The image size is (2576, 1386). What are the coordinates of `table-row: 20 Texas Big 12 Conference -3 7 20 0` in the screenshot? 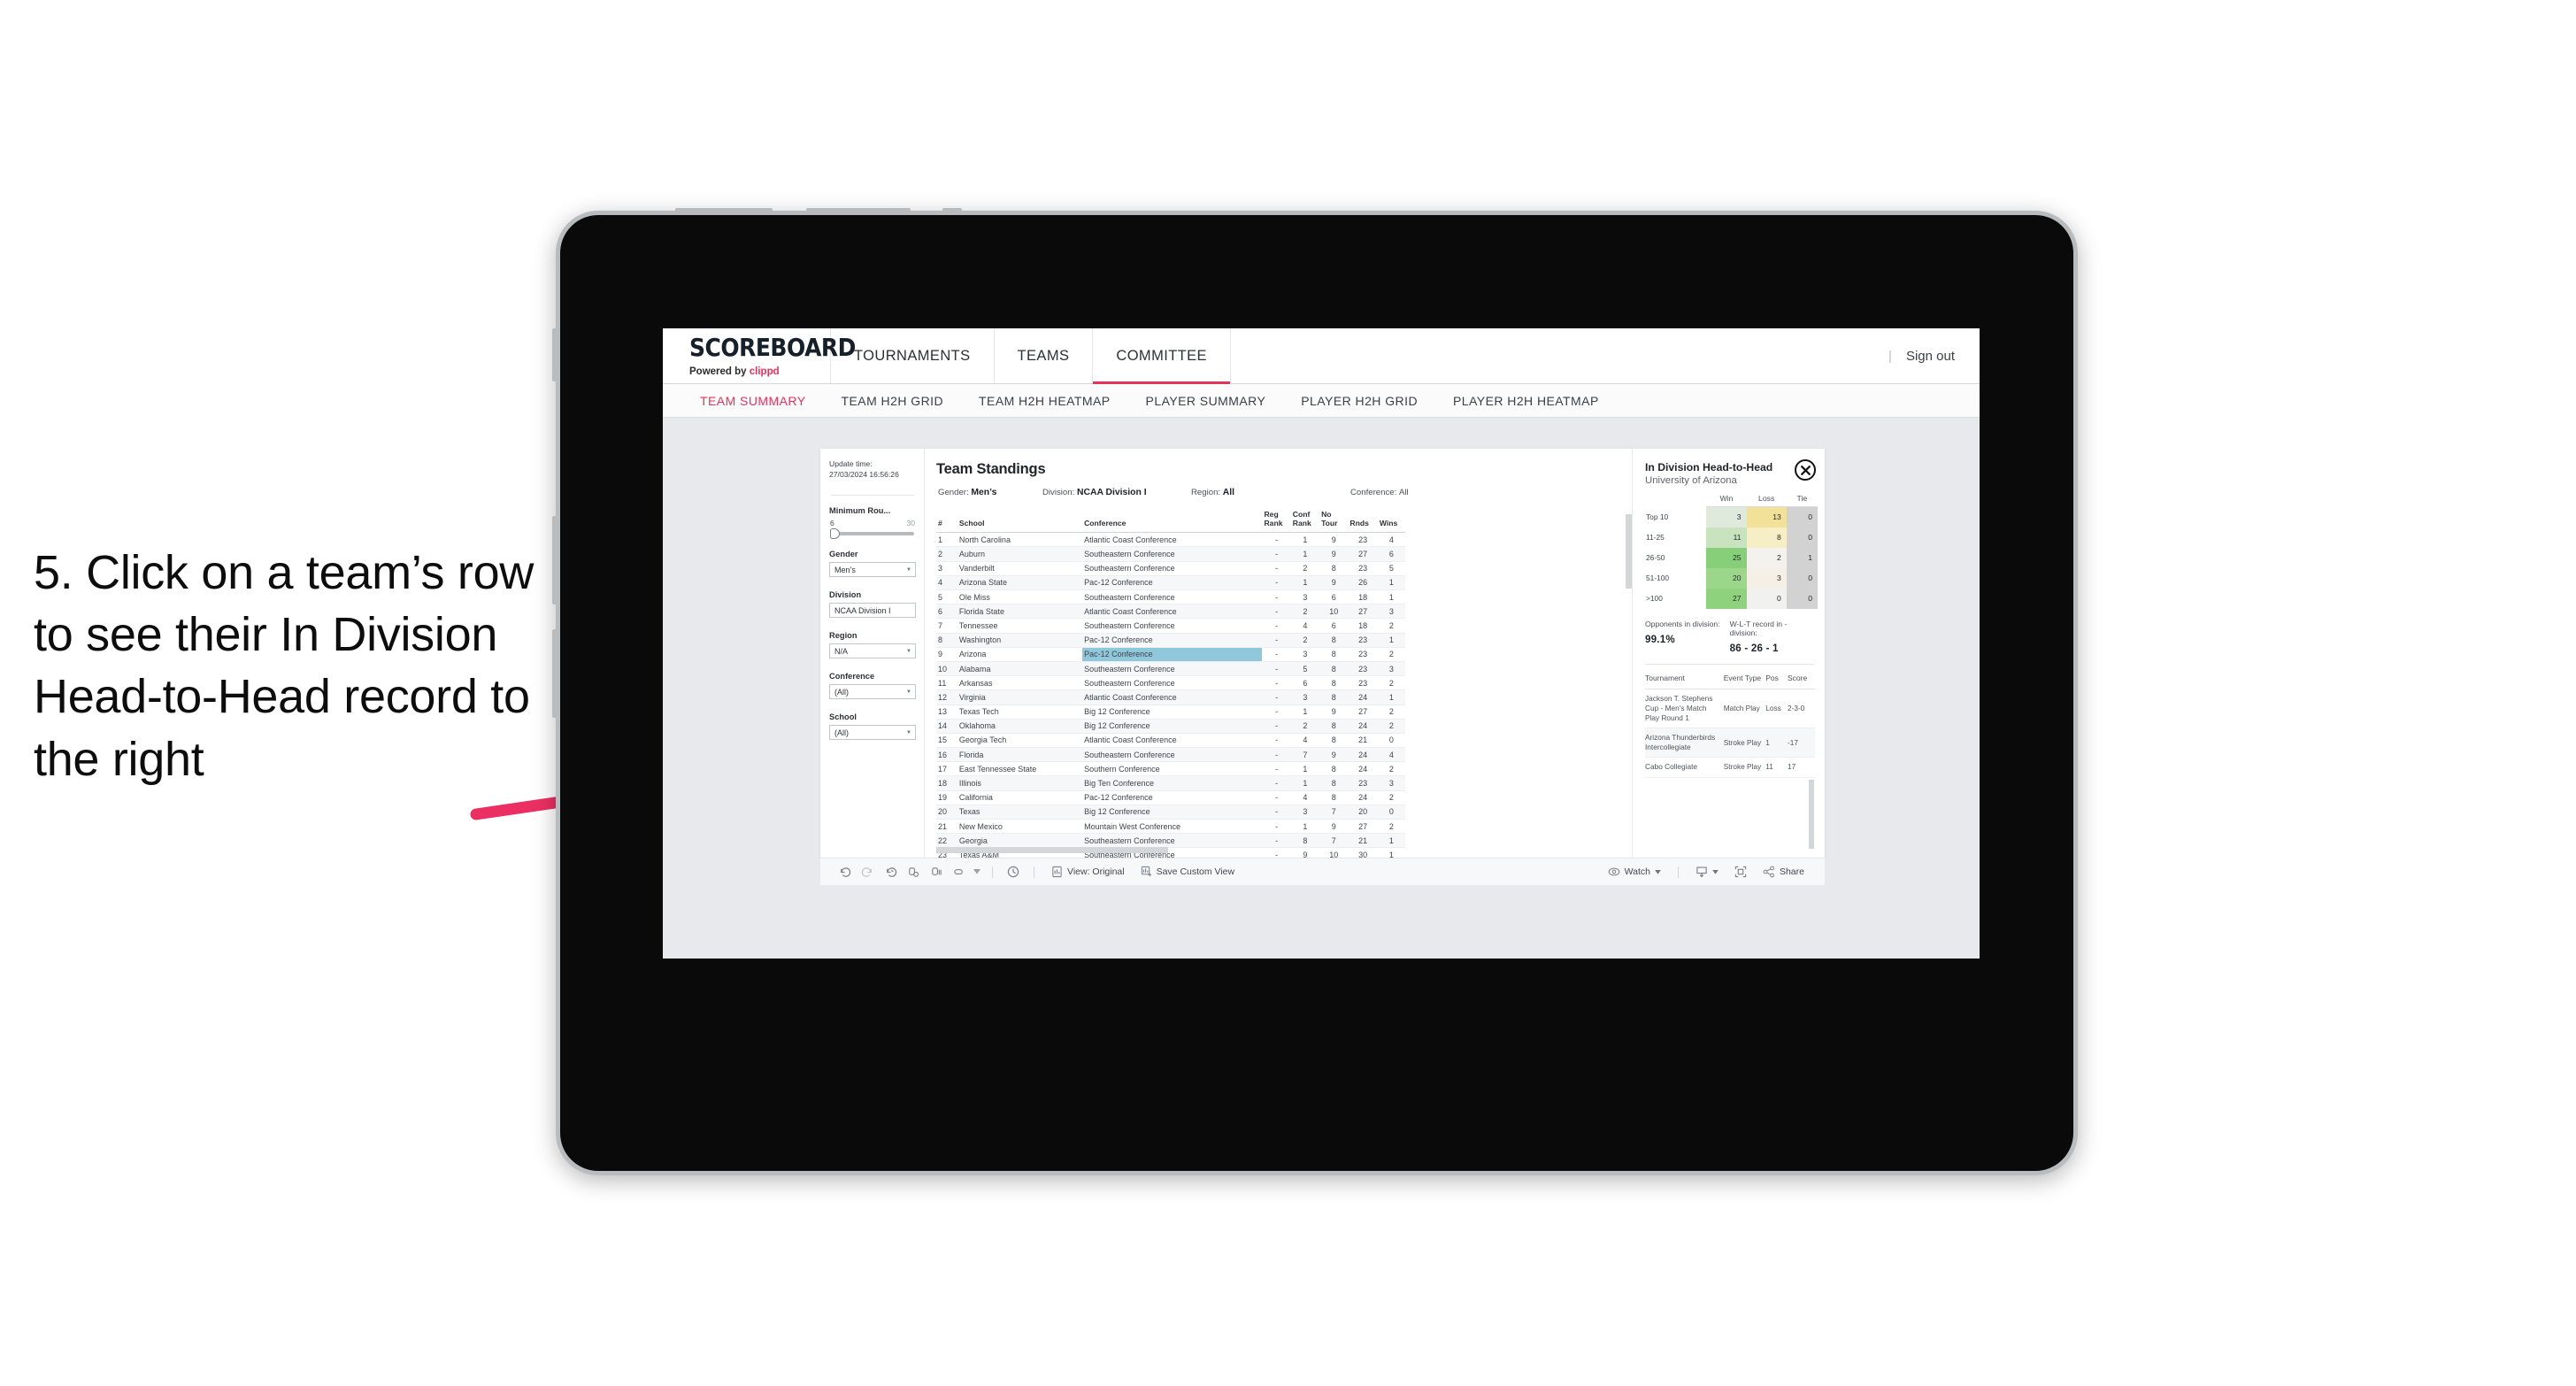 It's located at (1170, 813).